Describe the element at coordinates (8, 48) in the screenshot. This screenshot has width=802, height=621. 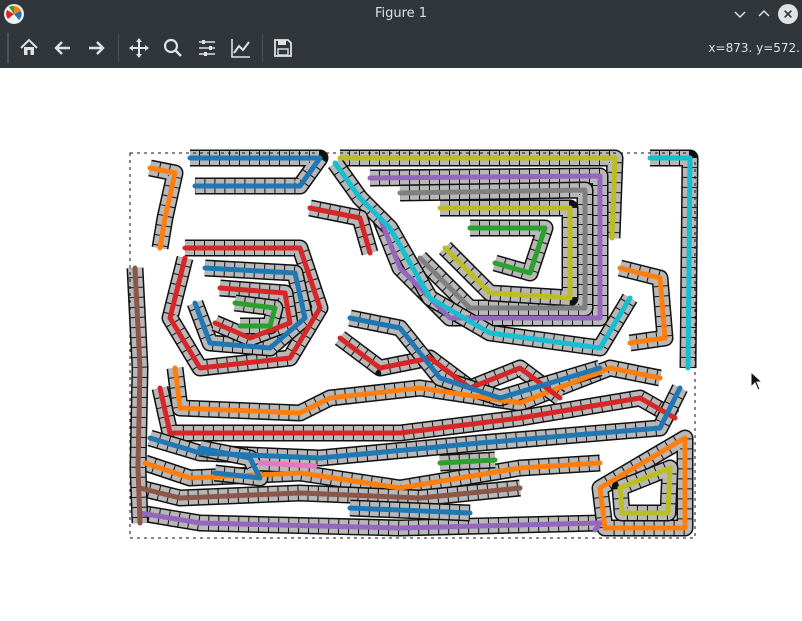
I see `toolbar-grip` at that location.